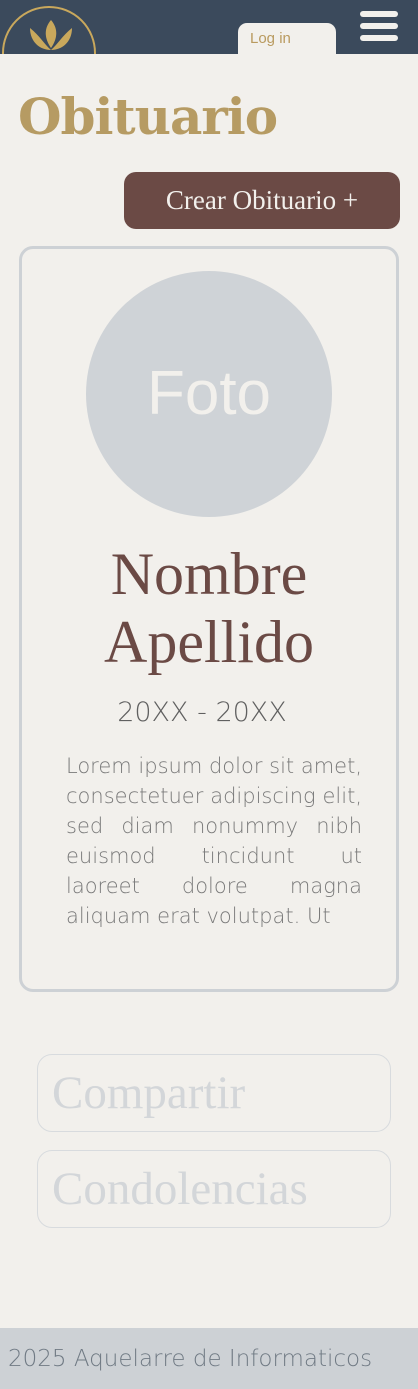 This screenshot has width=418, height=1389. Describe the element at coordinates (148, 116) in the screenshot. I see `page-title: Obituario` at that location.